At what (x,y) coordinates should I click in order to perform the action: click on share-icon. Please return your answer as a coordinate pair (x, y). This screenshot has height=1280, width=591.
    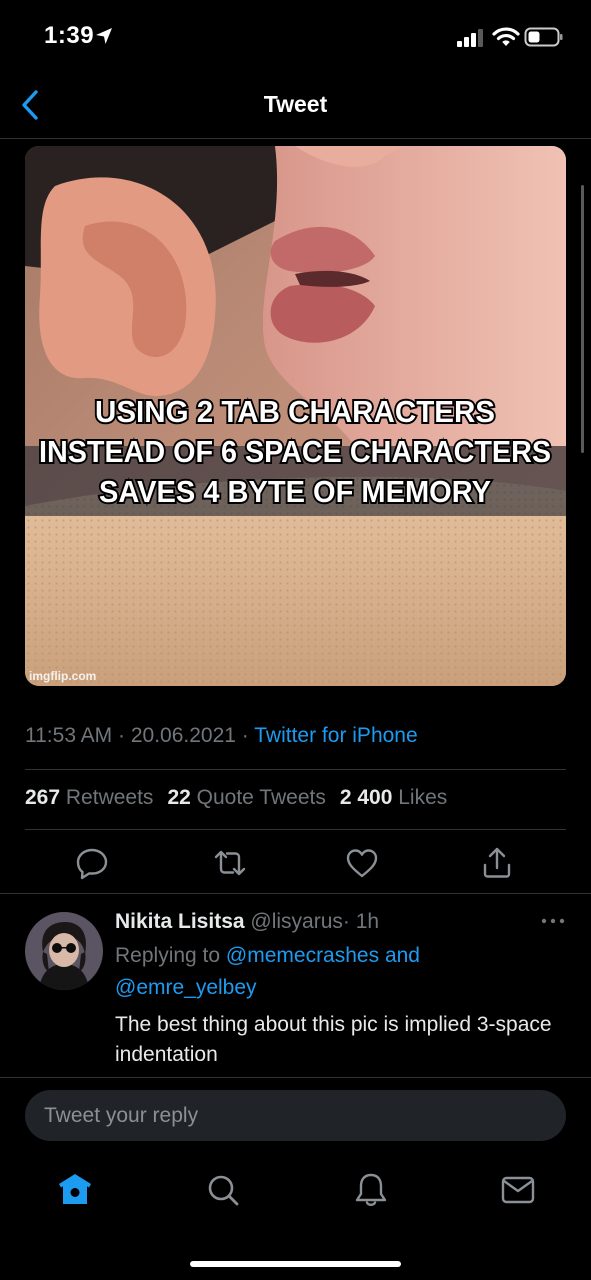
    Looking at the image, I should click on (497, 863).